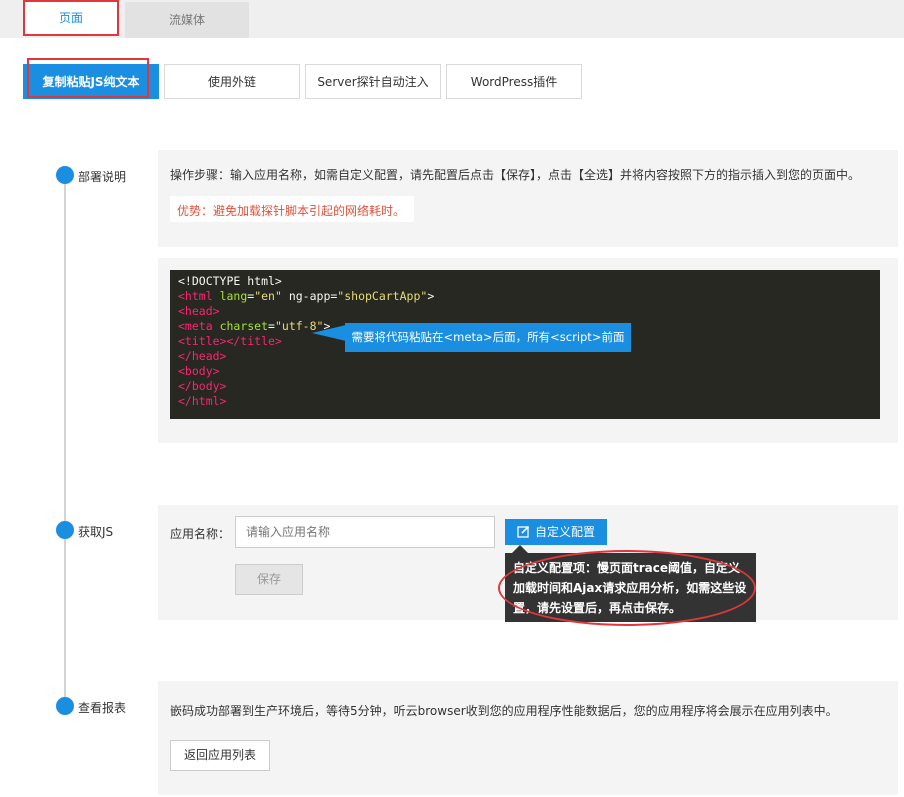  What do you see at coordinates (88, 78) in the screenshot?
I see `highlight-box` at bounding box center [88, 78].